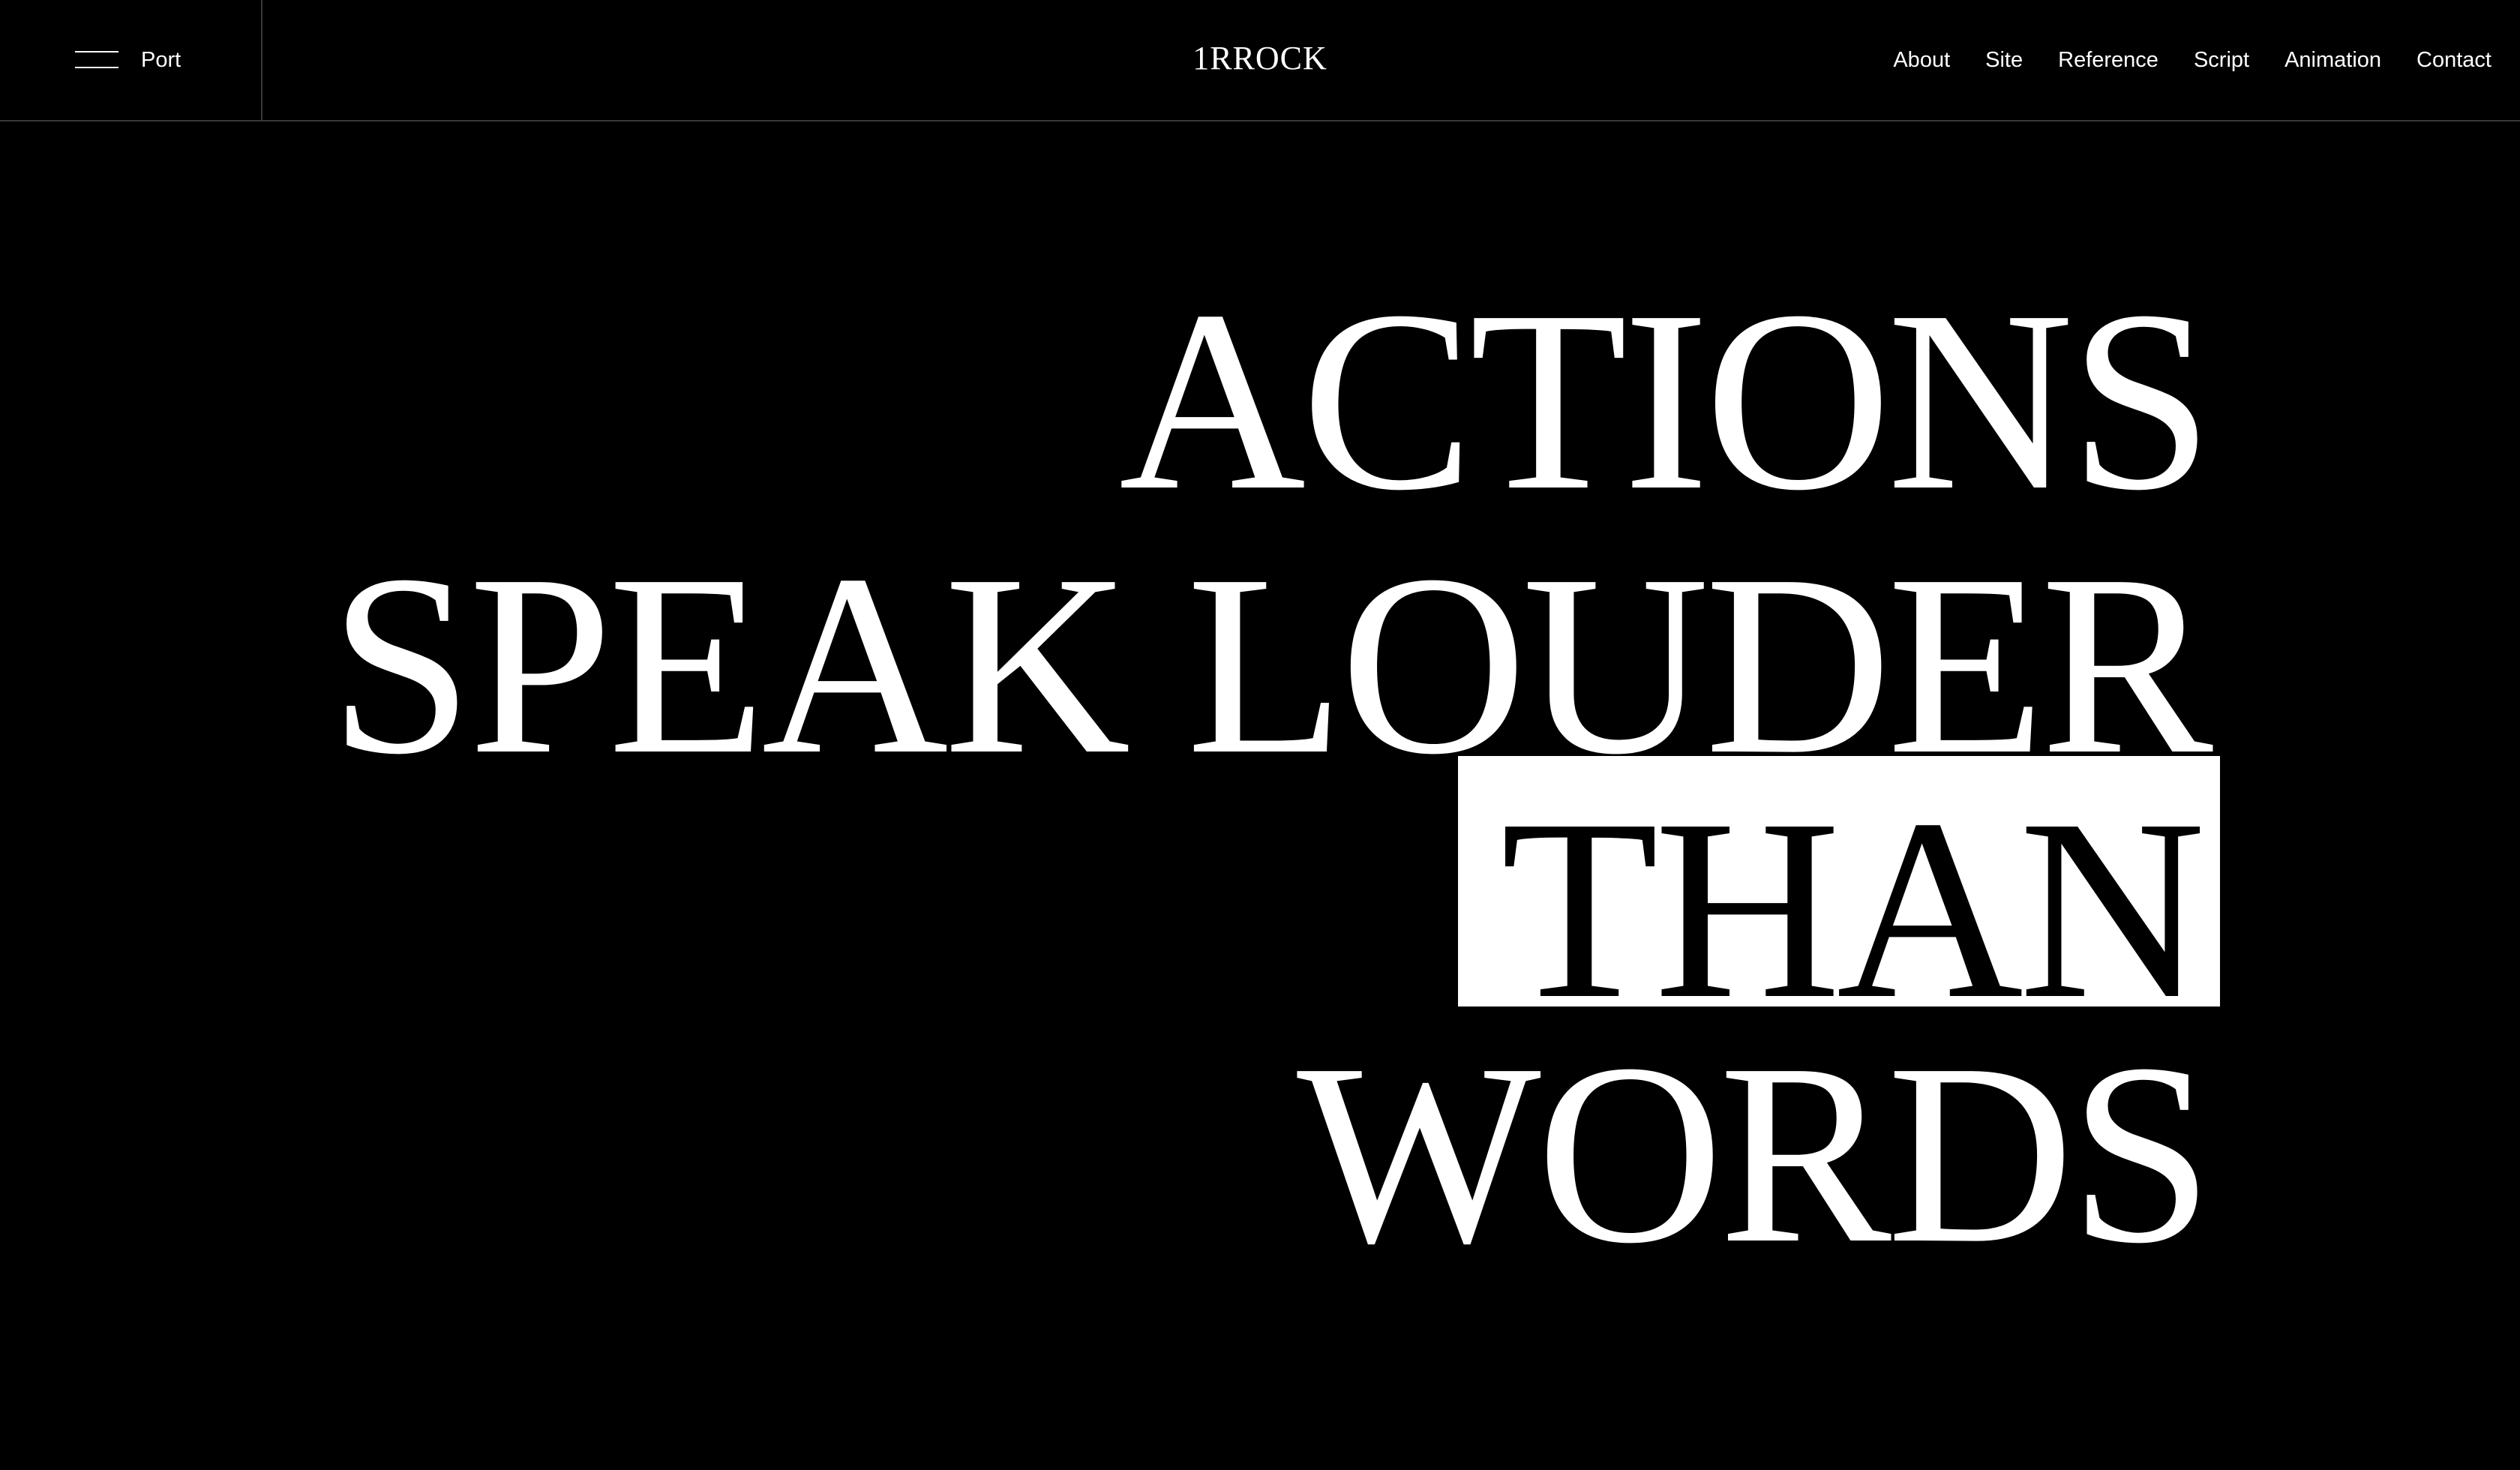  Describe the element at coordinates (96, 60) in the screenshot. I see `hamburger-icon` at that location.